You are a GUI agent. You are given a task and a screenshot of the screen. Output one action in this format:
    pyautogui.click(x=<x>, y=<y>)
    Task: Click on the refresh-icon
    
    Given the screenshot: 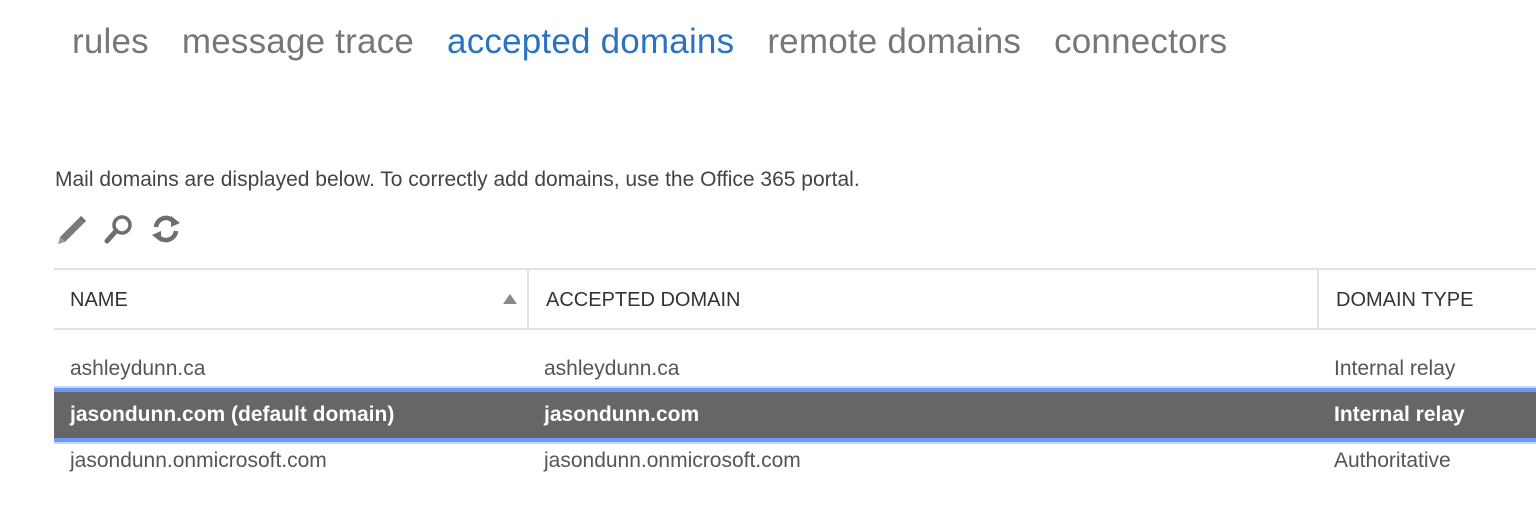 What is the action you would take?
    pyautogui.click(x=166, y=229)
    